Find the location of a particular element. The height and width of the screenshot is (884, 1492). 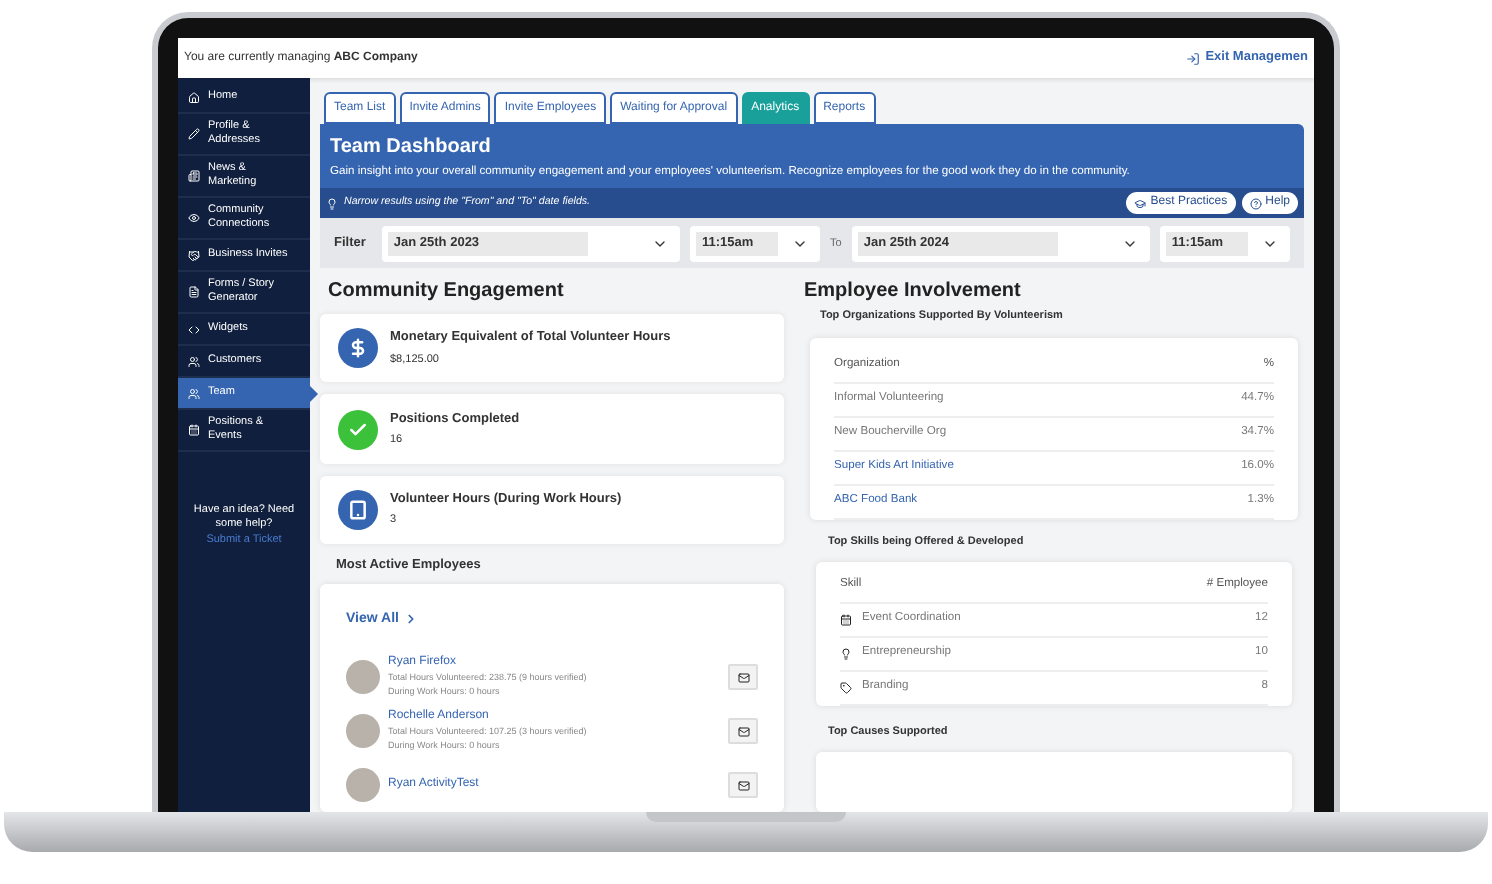

home-icon is located at coordinates (194, 97).